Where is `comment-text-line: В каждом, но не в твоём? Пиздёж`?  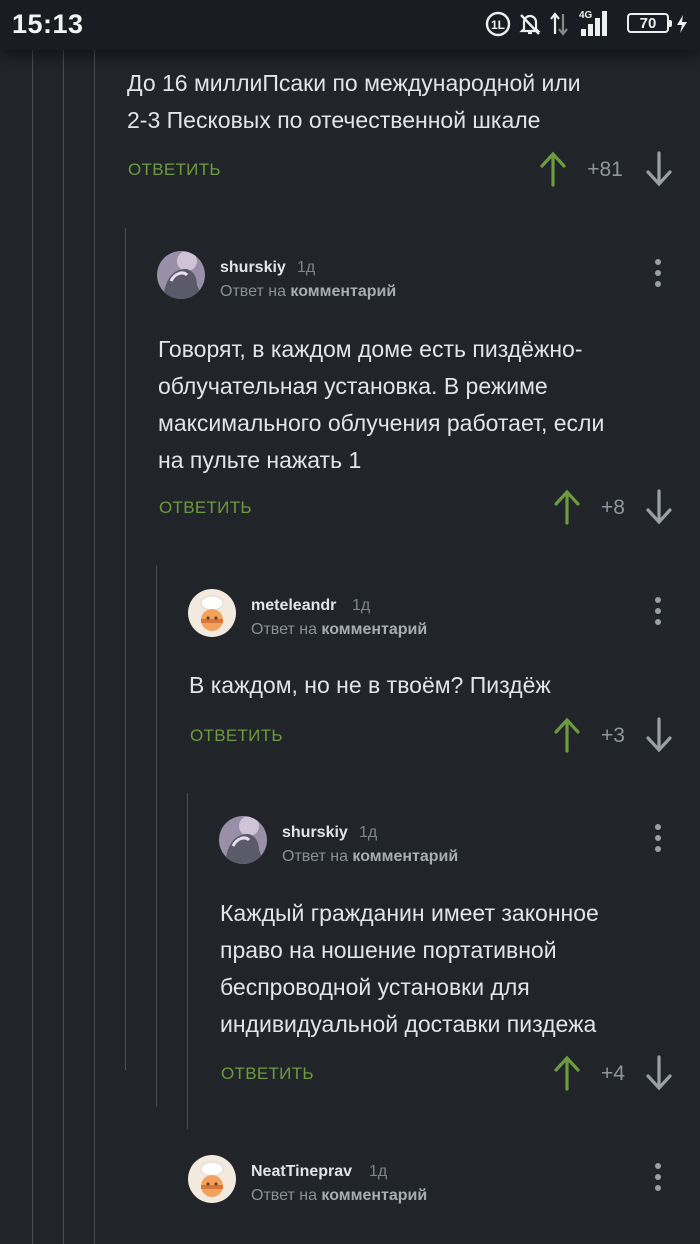 comment-text-line: В каждом, но не в твоём? Пиздёж is located at coordinates (370, 685).